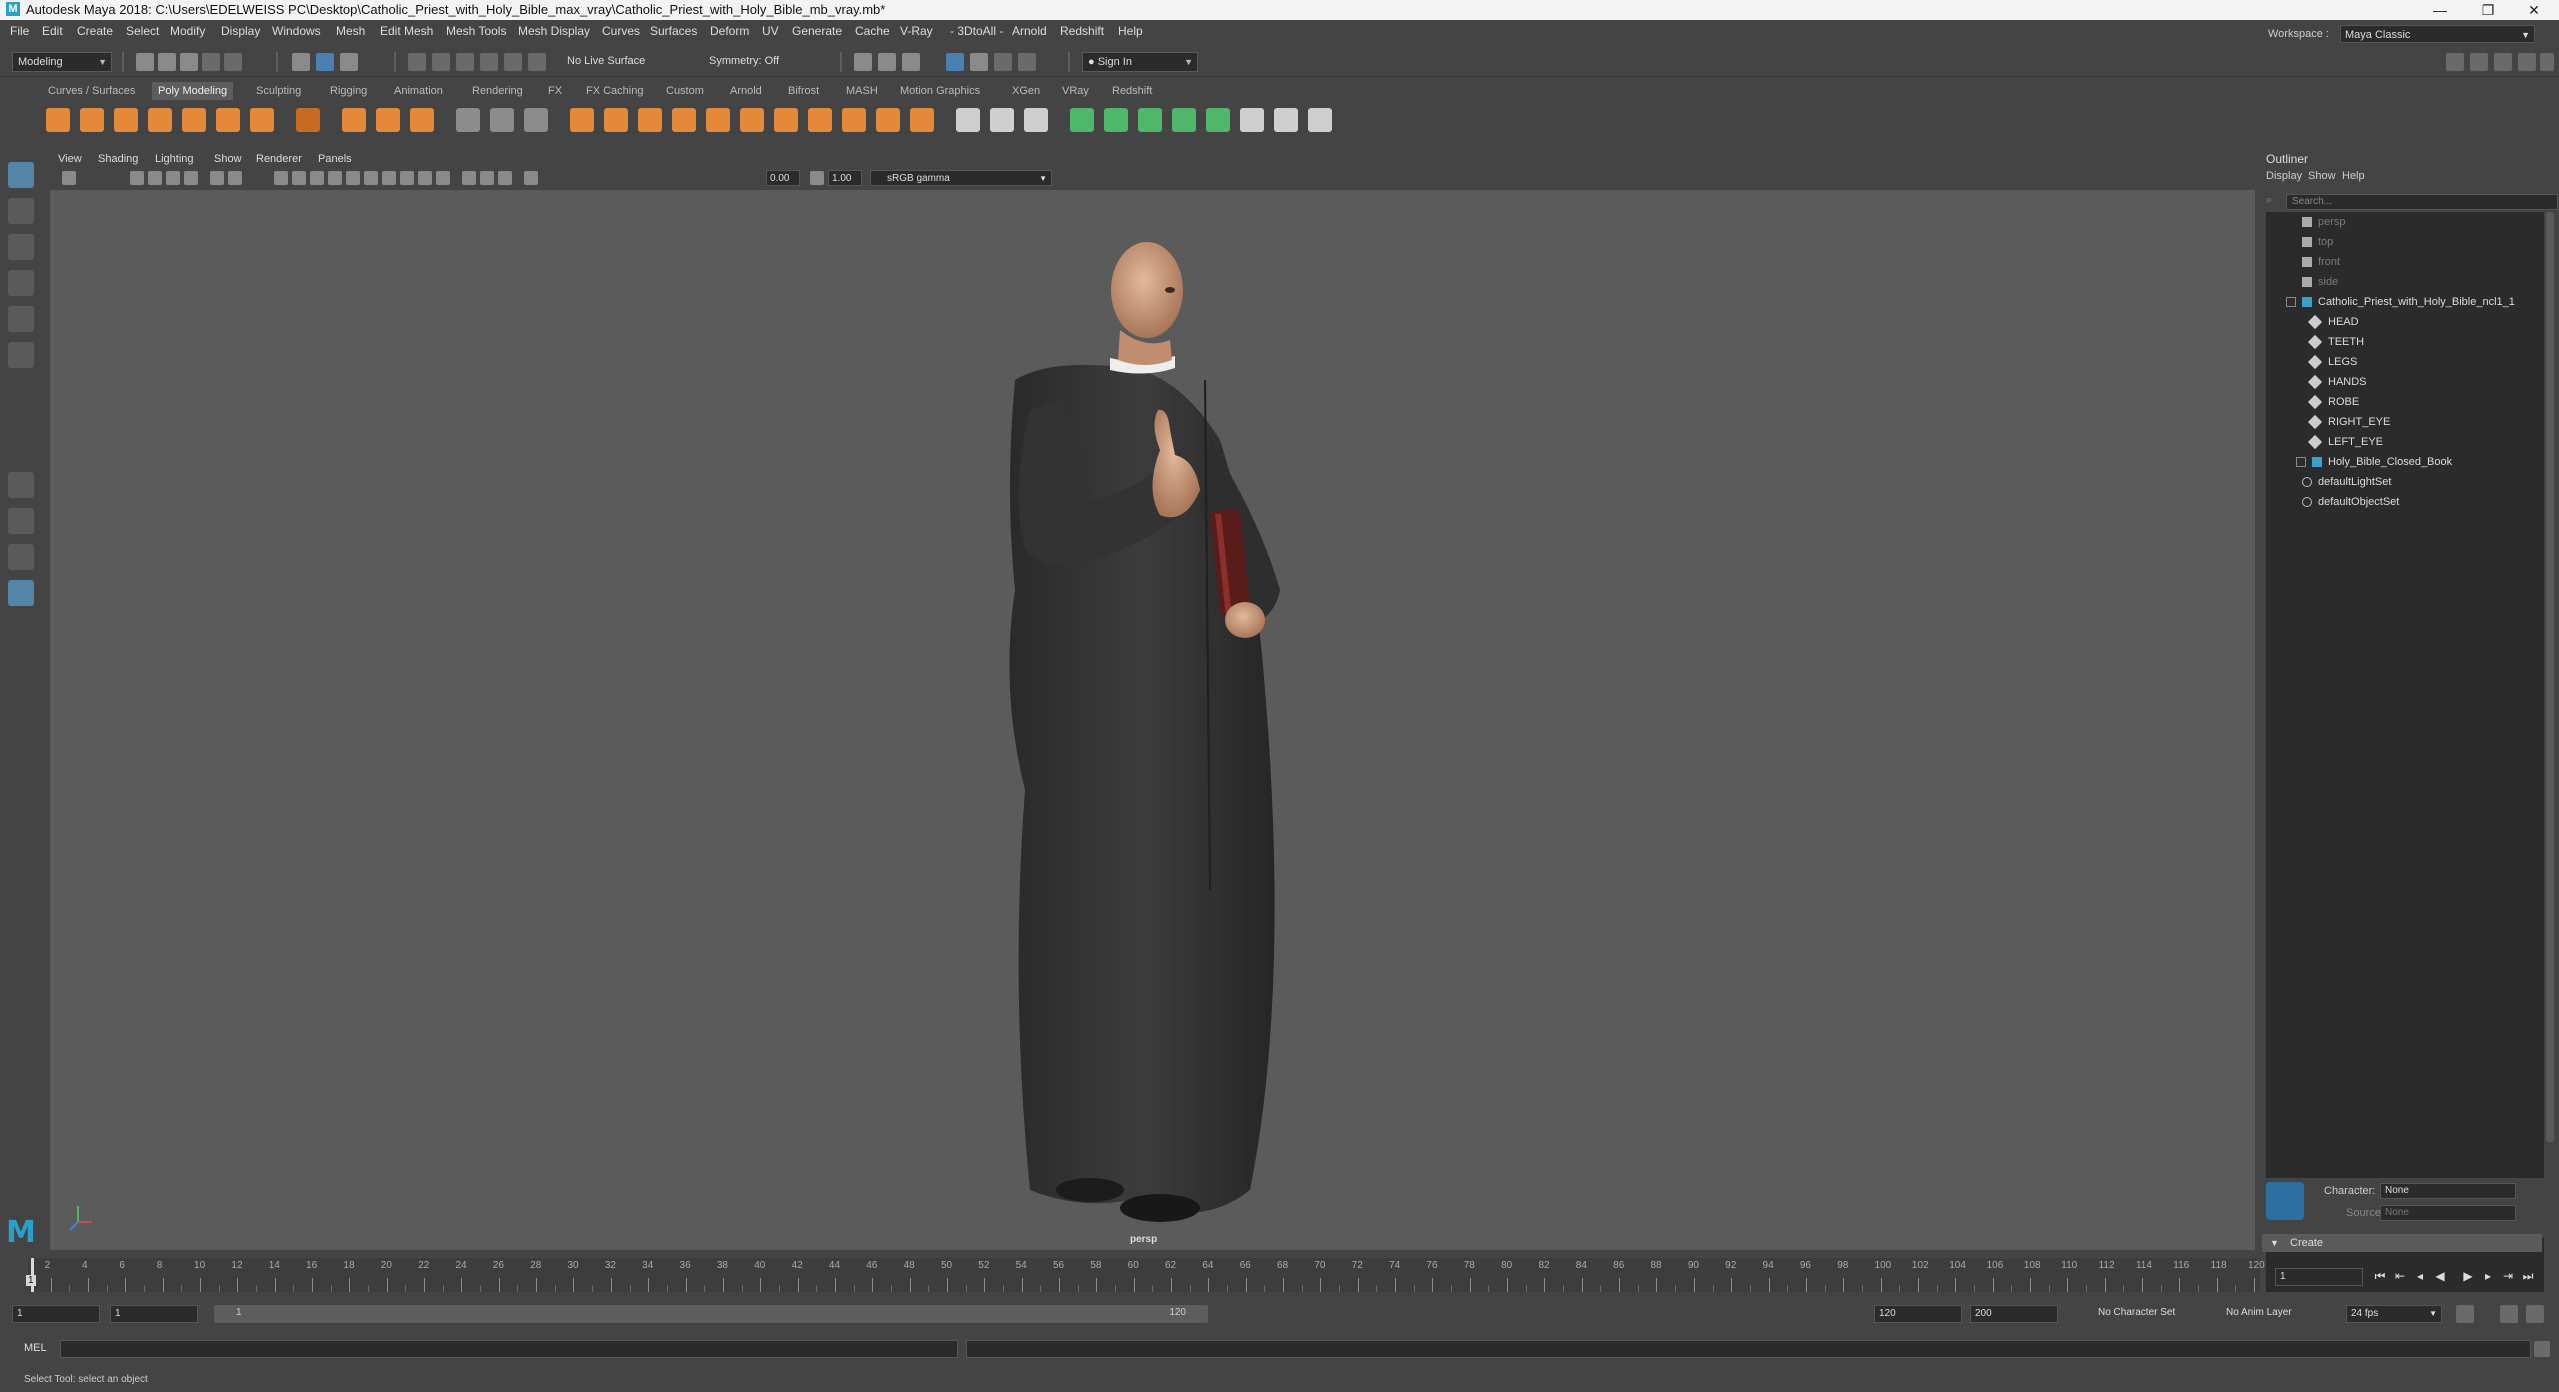  What do you see at coordinates (91, 91) in the screenshot?
I see `shelf-tab-curves-surfaces: Curves / Surfaces` at bounding box center [91, 91].